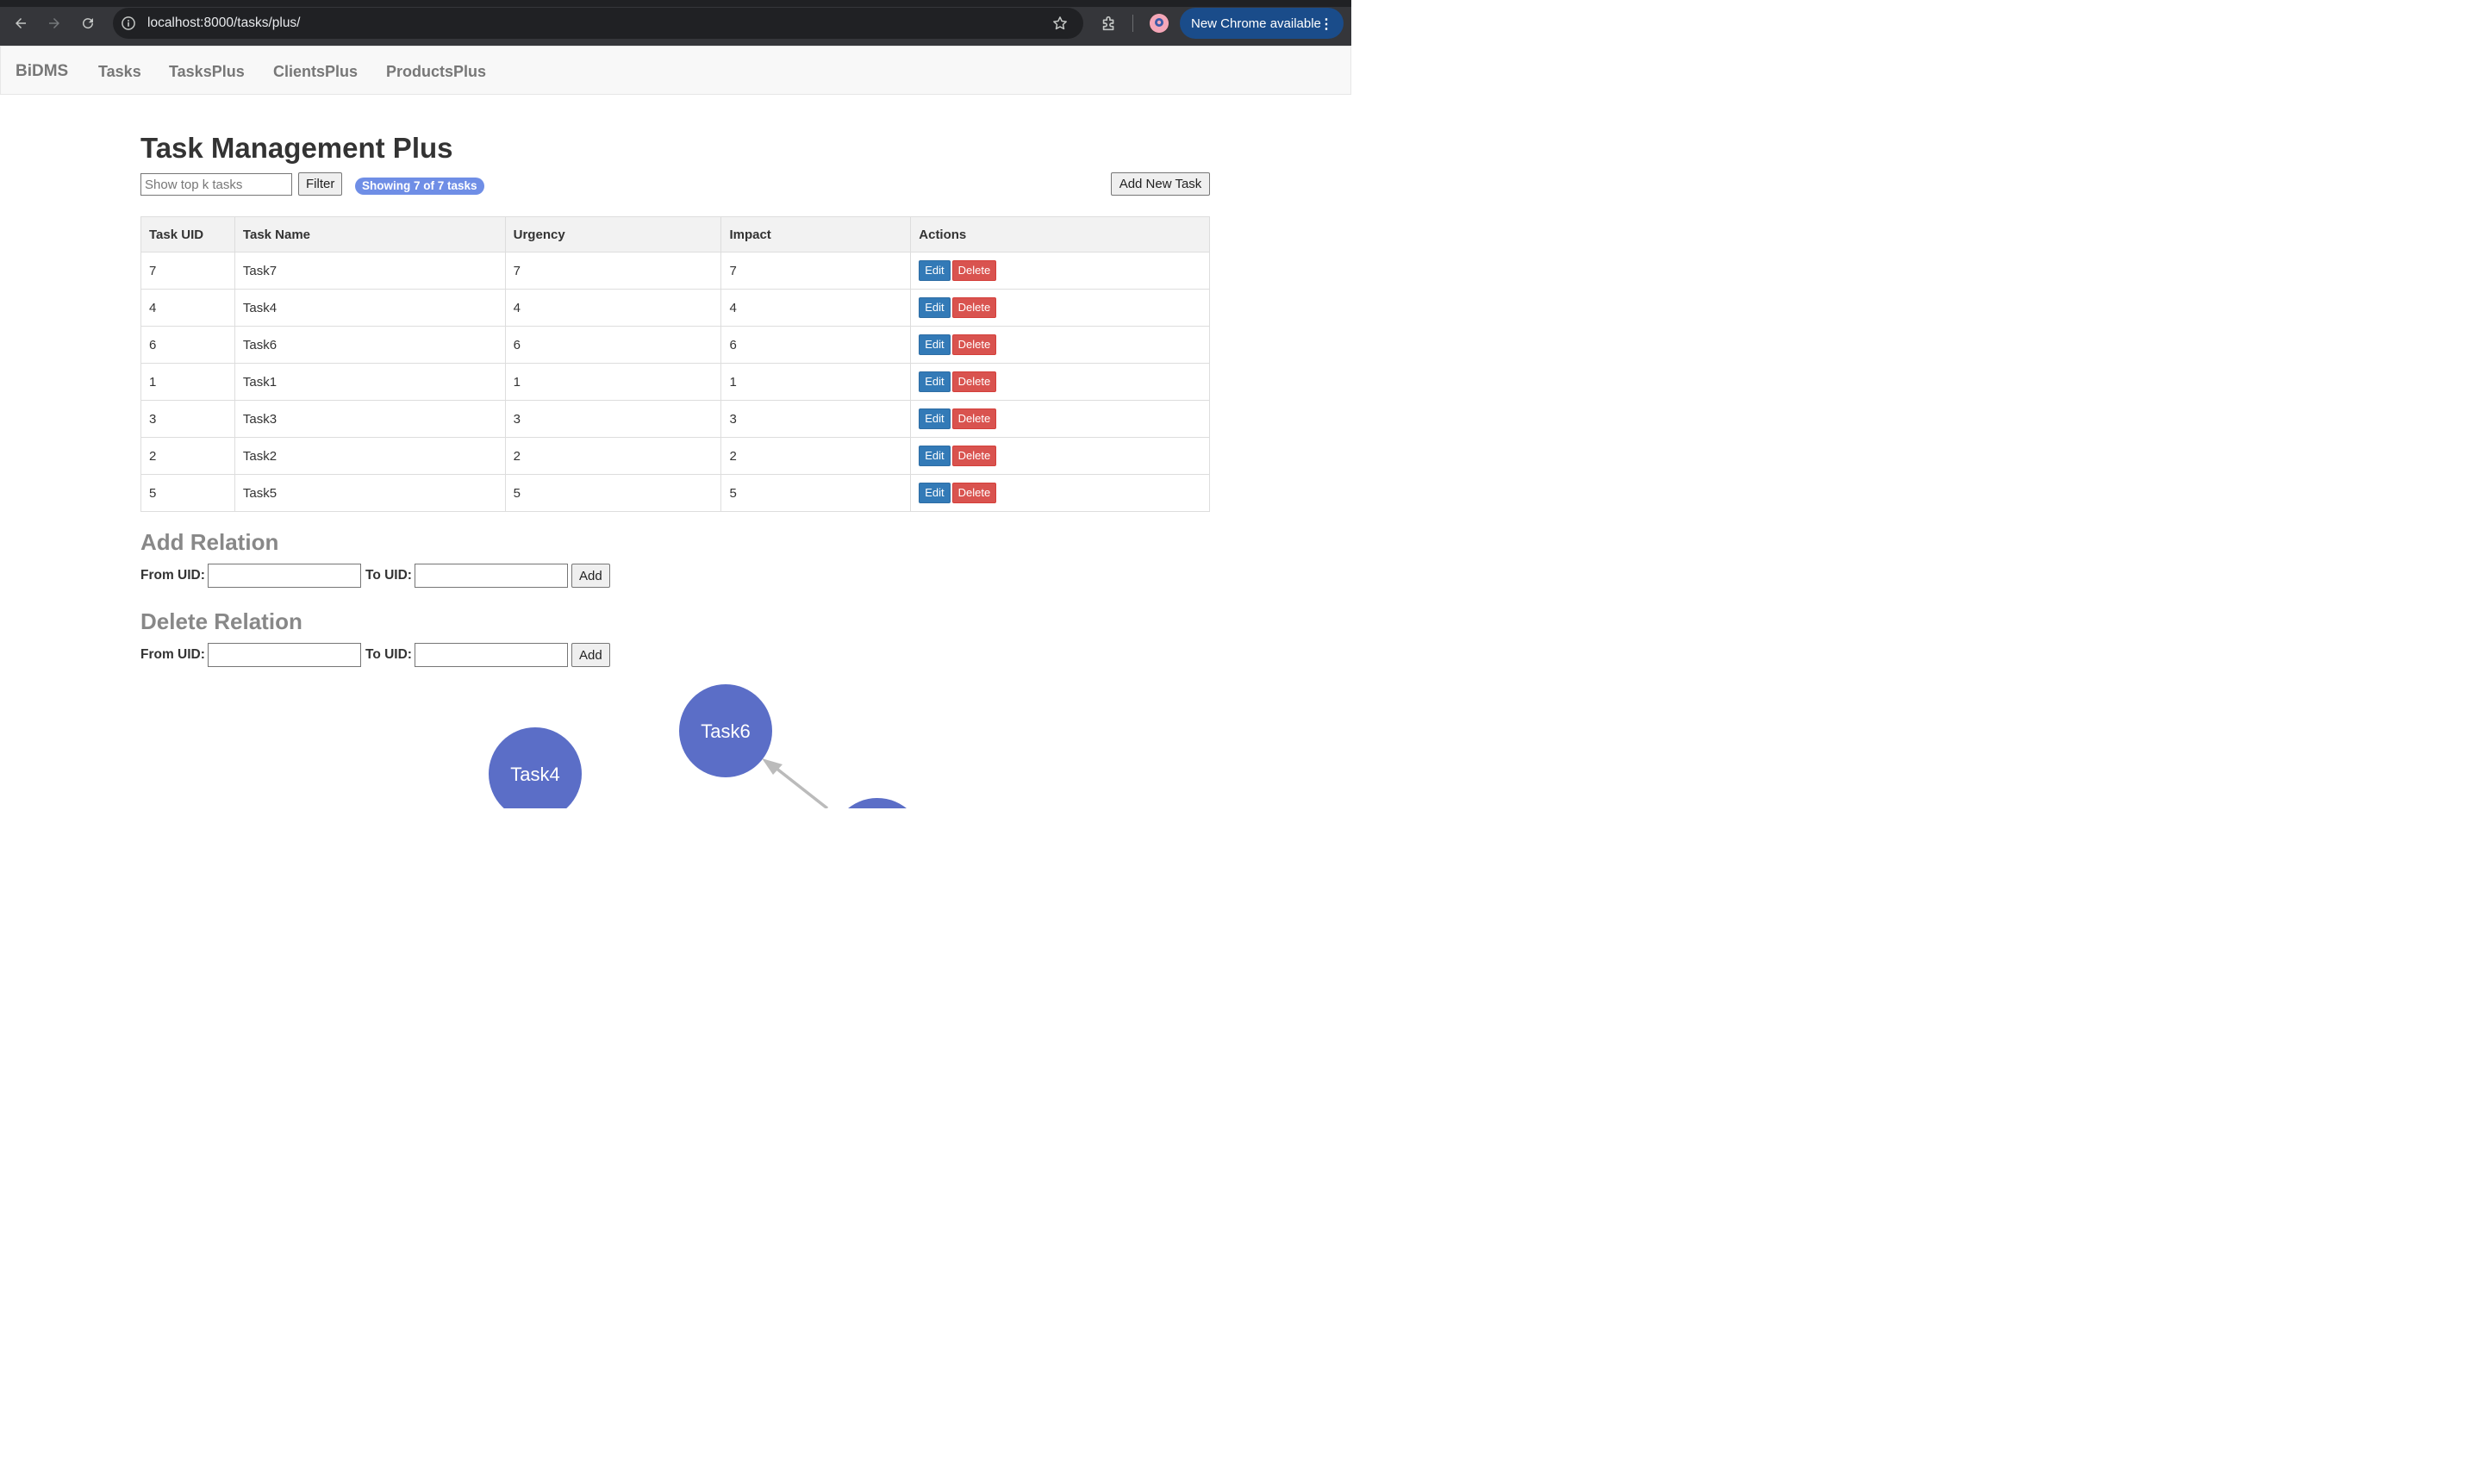  Describe the element at coordinates (816, 308) in the screenshot. I see `cell-impact: 4` at that location.